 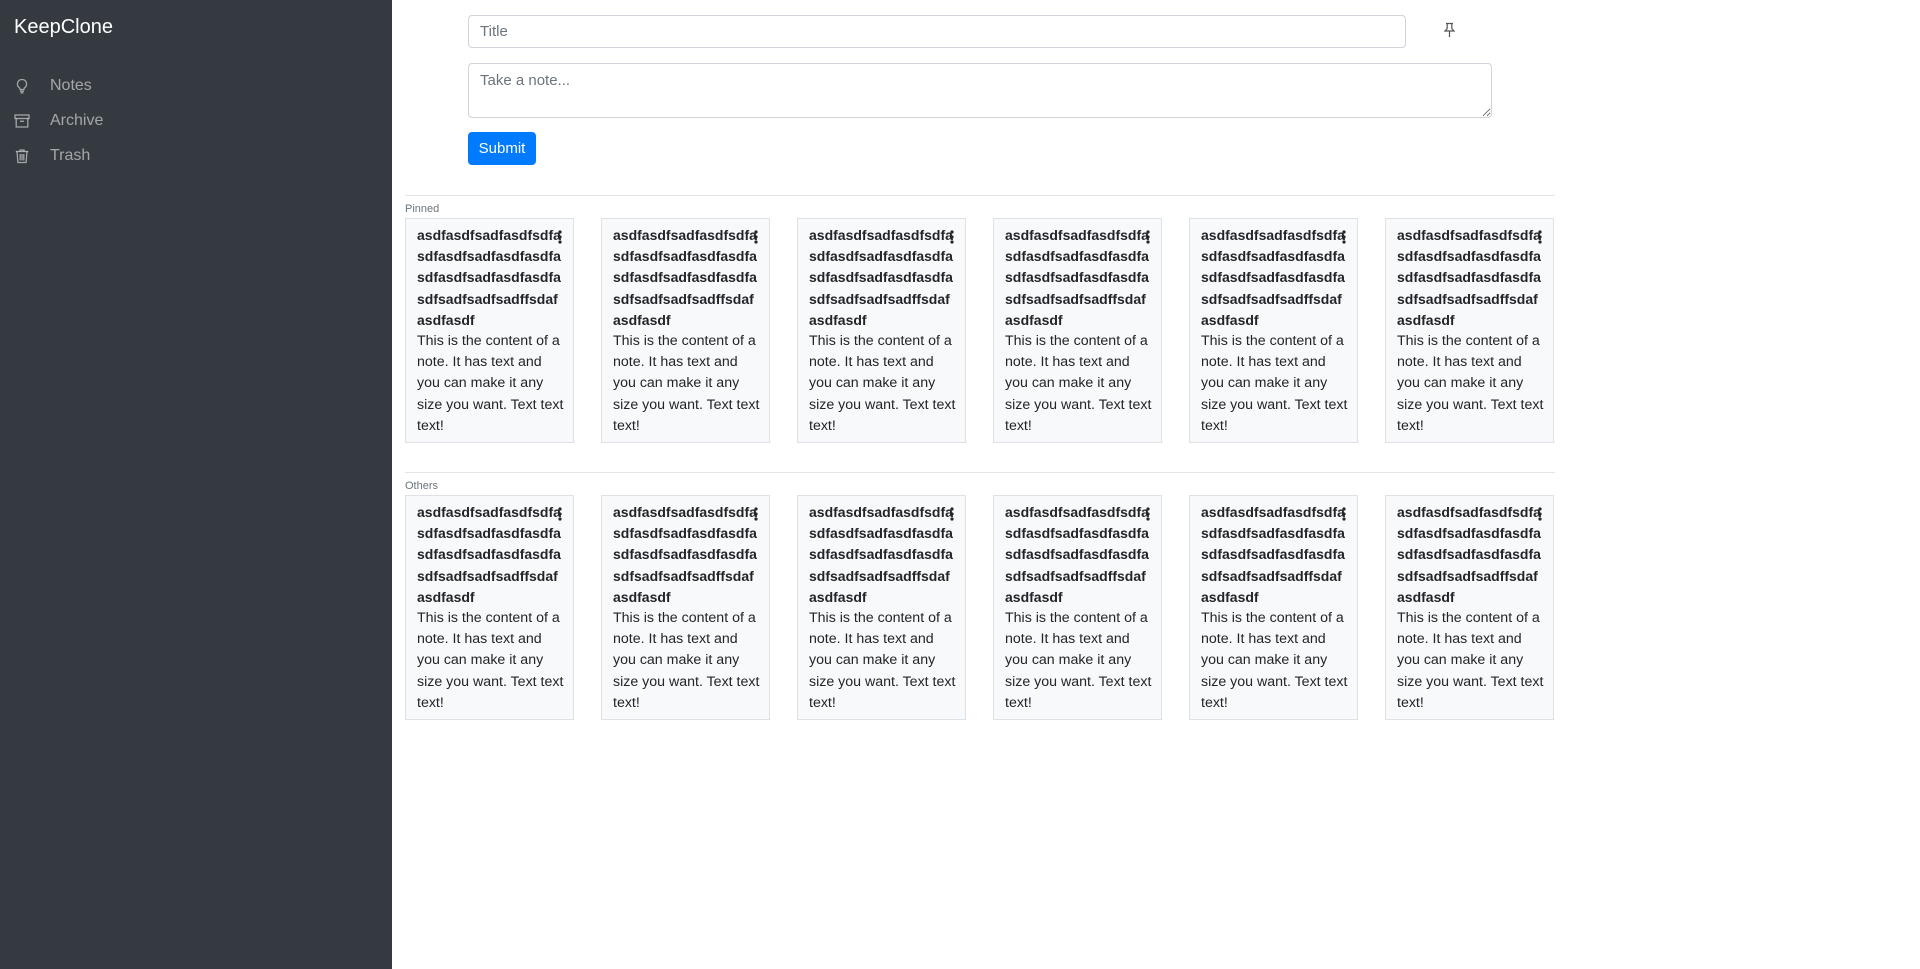 What do you see at coordinates (937, 31) in the screenshot?
I see `title-input` at bounding box center [937, 31].